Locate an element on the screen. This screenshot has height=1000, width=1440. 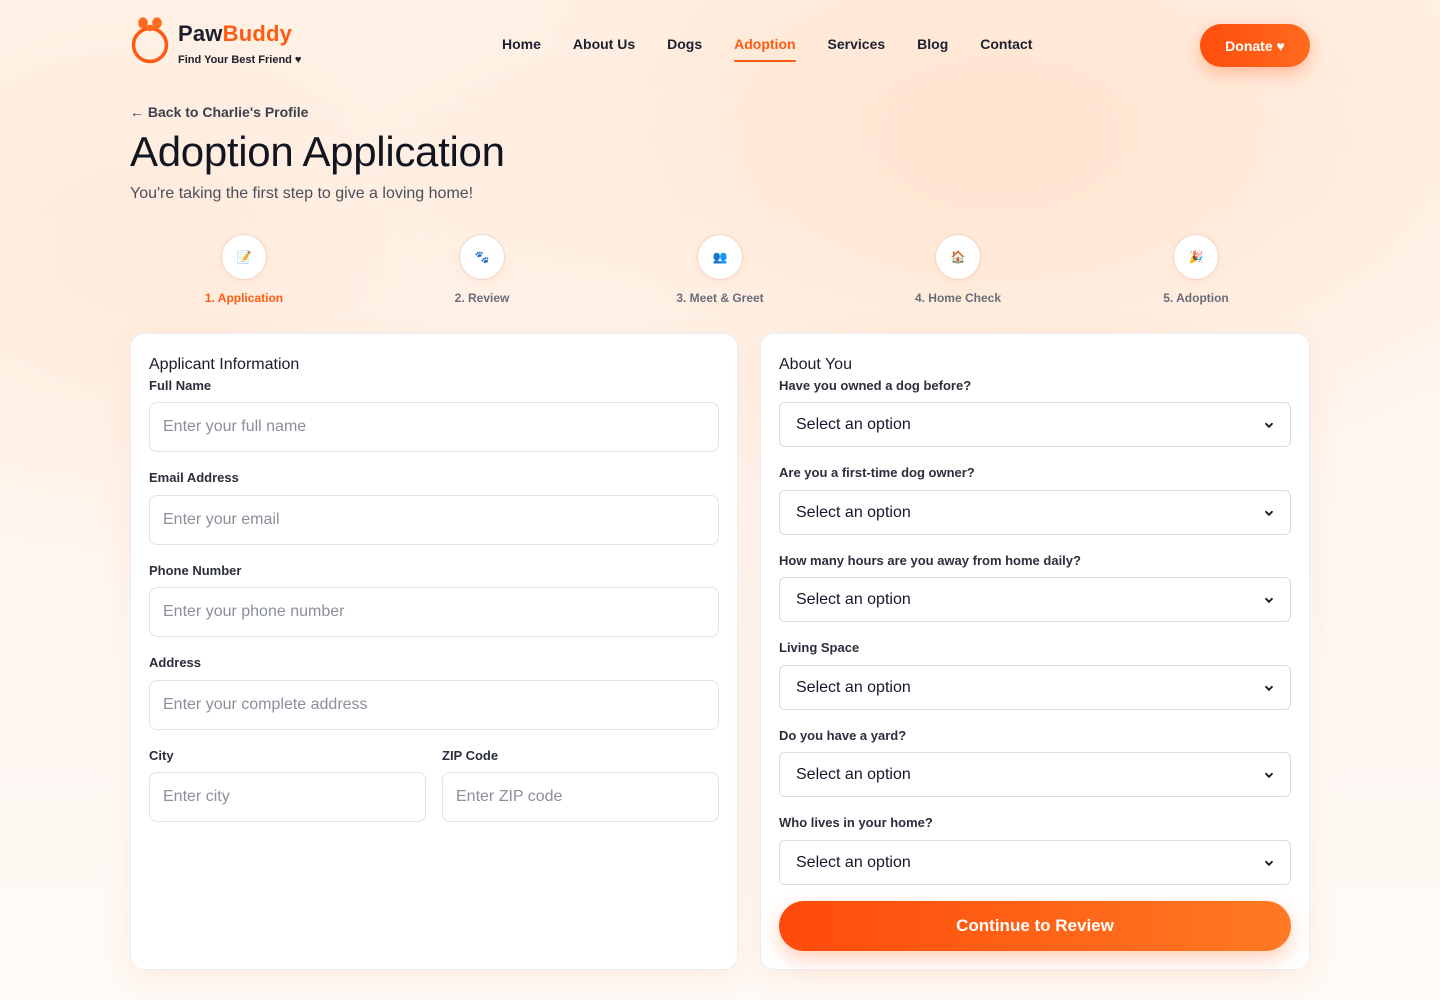
step-review: 🐾 2. Review is located at coordinates (482, 269).